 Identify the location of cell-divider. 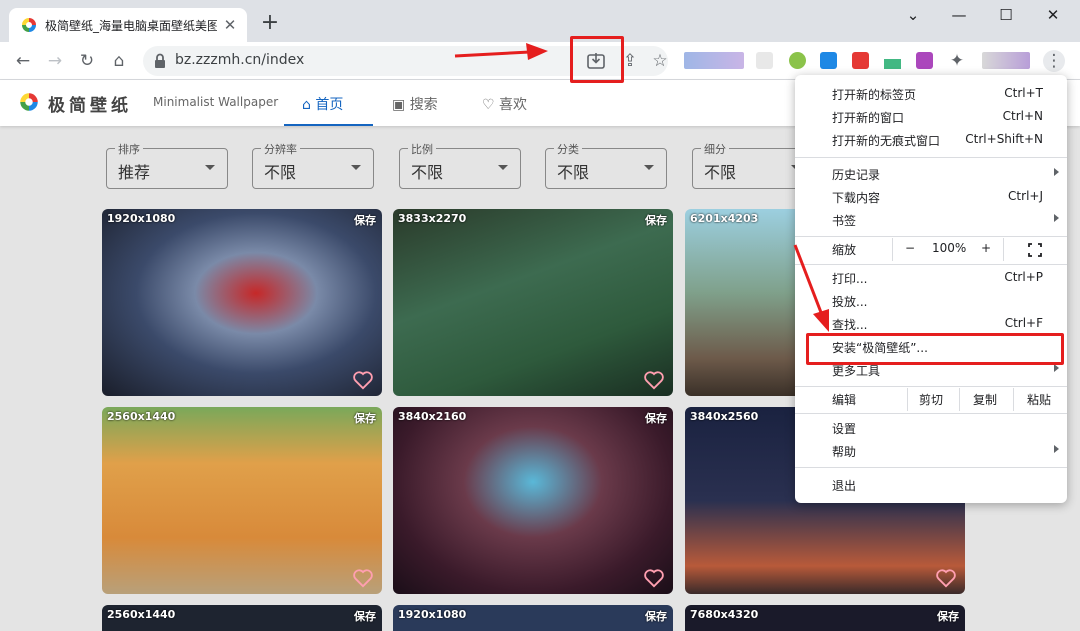
(1003, 249).